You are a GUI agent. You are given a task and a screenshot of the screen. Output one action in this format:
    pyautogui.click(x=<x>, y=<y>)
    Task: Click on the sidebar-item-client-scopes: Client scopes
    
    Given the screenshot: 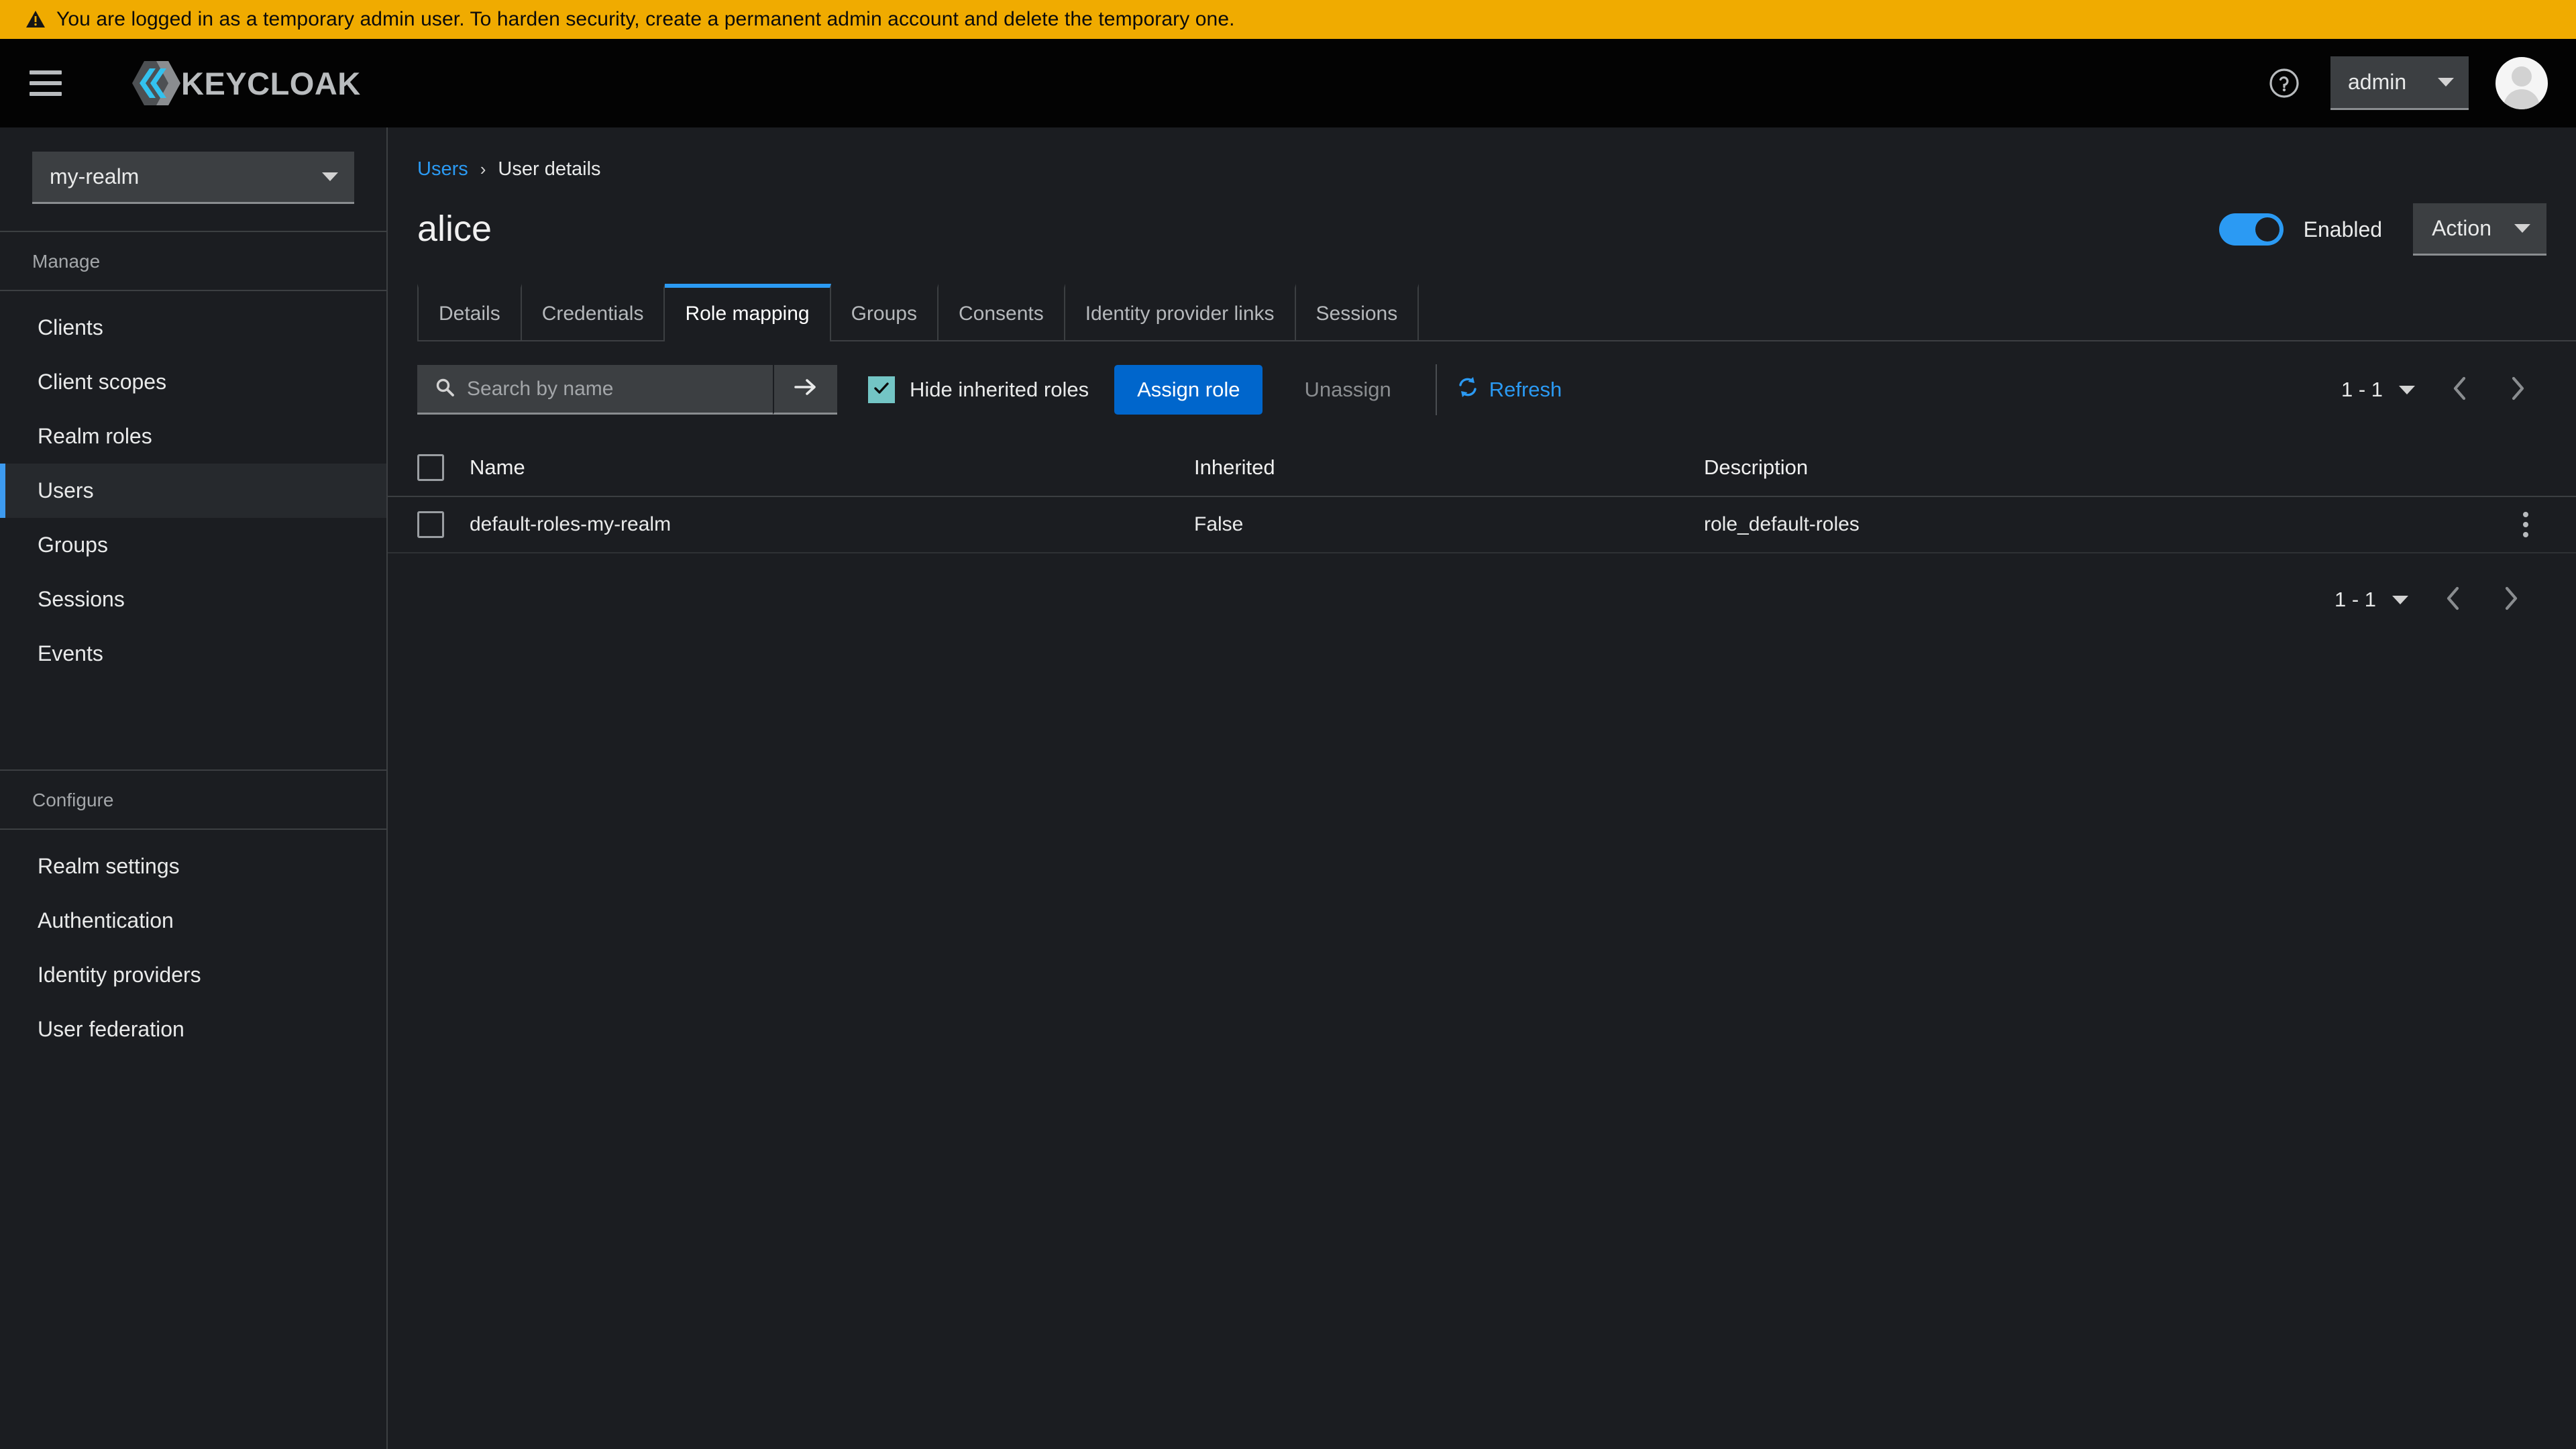 What is the action you would take?
    pyautogui.click(x=193, y=382)
    